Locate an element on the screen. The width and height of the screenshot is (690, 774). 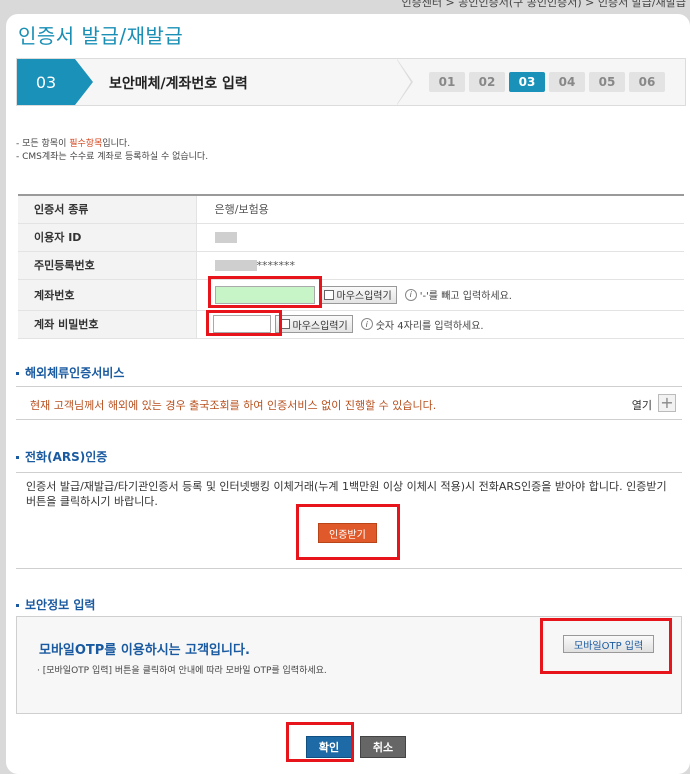
highlight-ars-button is located at coordinates (348, 532).